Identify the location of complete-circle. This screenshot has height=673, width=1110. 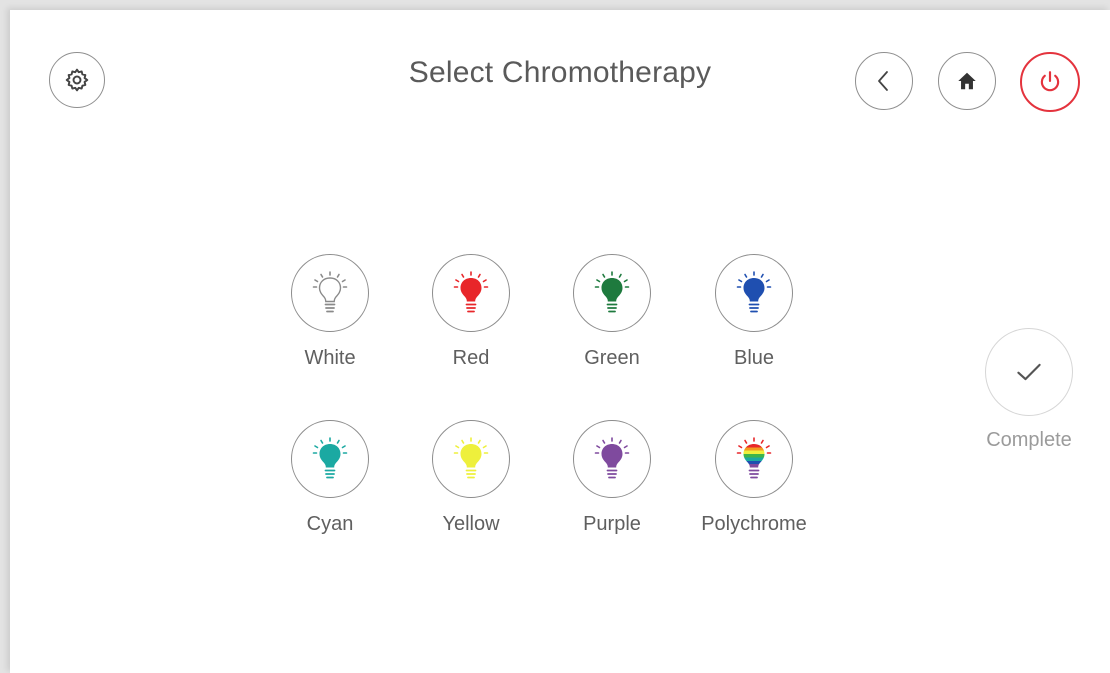
(1029, 372).